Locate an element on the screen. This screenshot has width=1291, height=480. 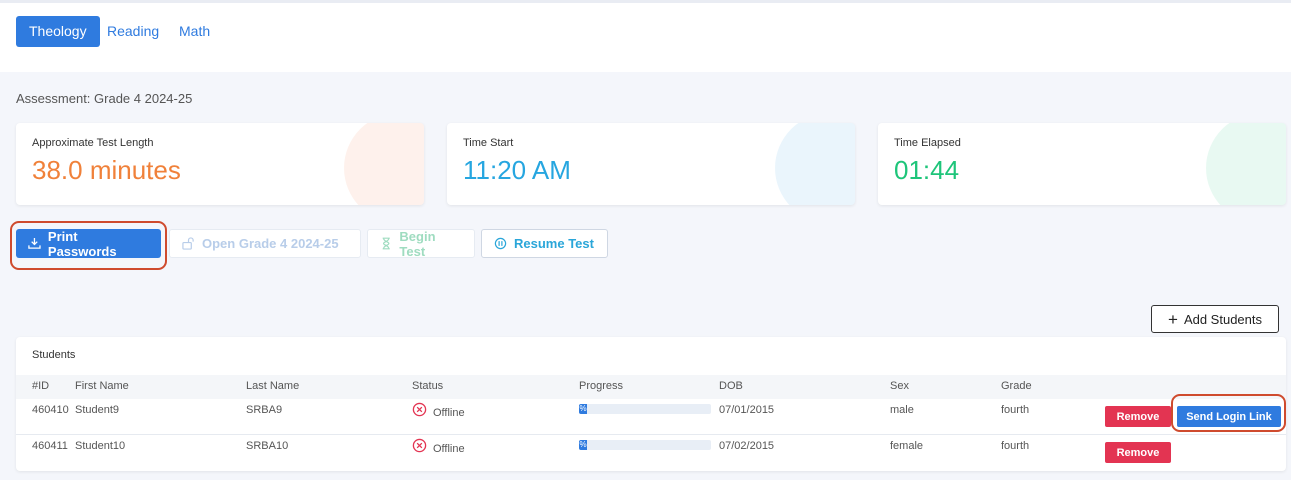
sex: female is located at coordinates (907, 446).